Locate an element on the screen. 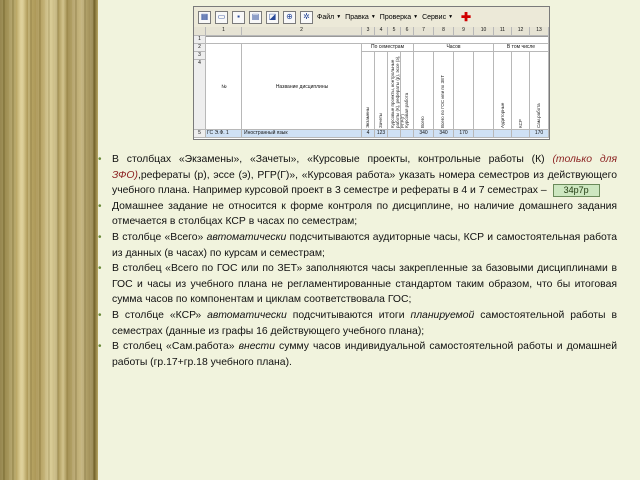 The height and width of the screenshot is (480, 640). row-number: 1 is located at coordinates (200, 40).